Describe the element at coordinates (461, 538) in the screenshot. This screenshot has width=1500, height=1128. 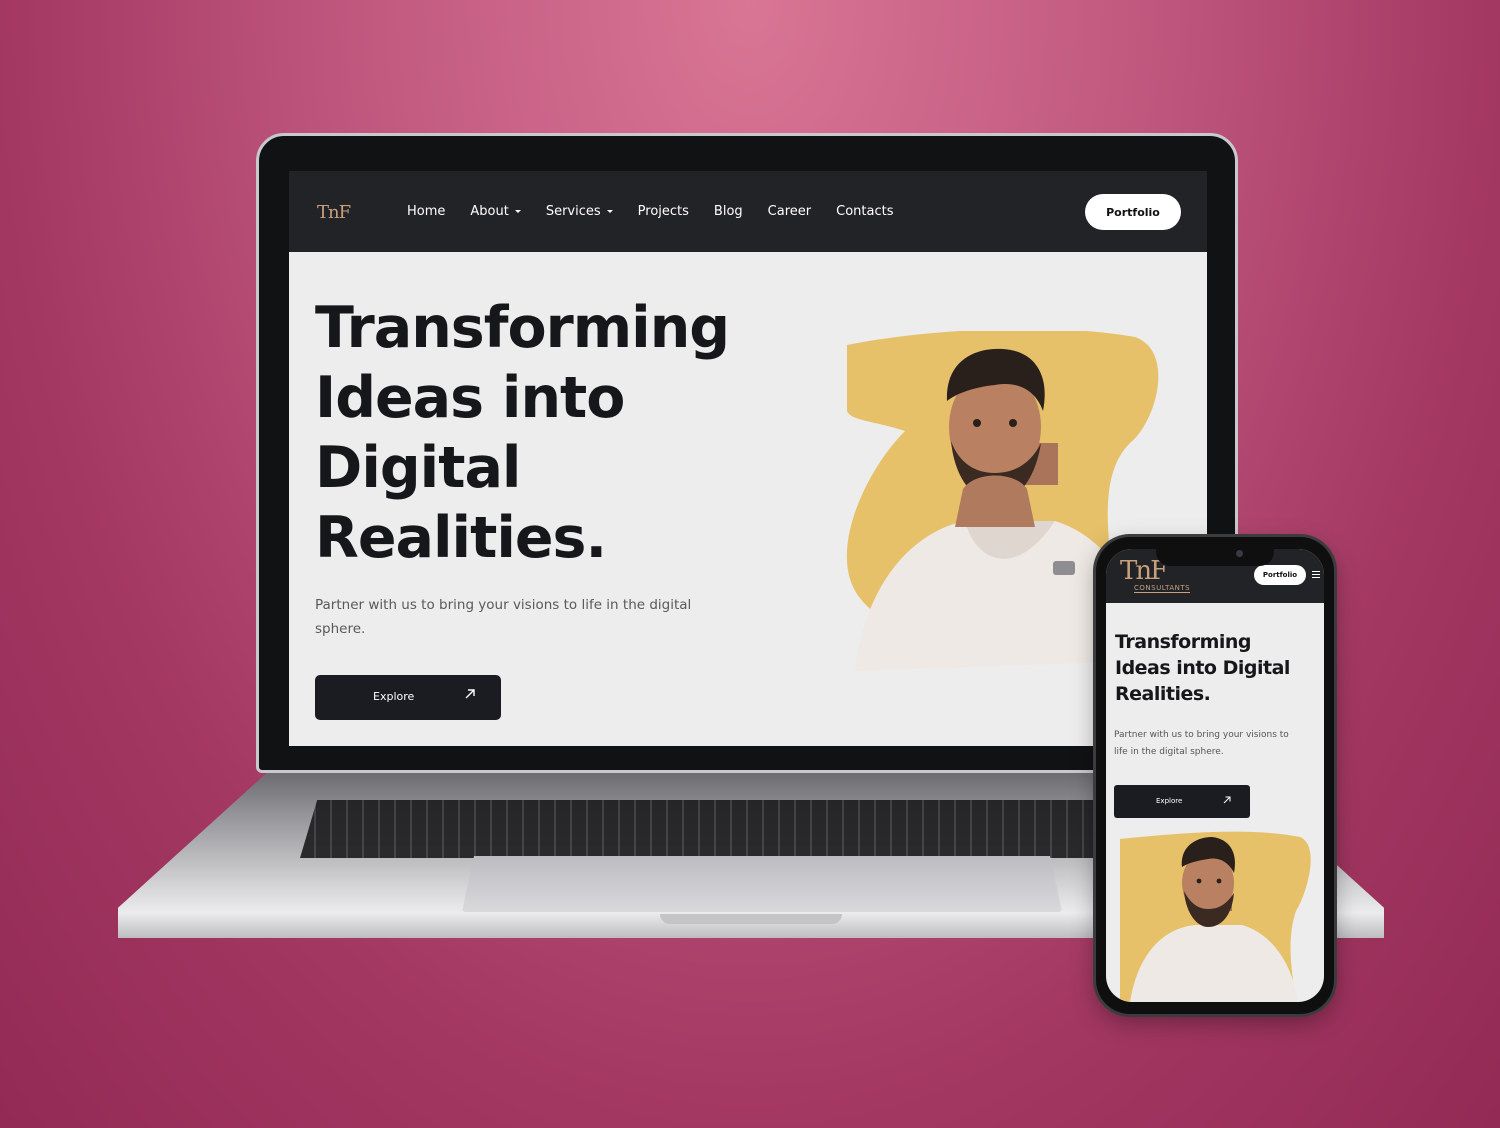
I see `hero-heading-line: Realities.` at that location.